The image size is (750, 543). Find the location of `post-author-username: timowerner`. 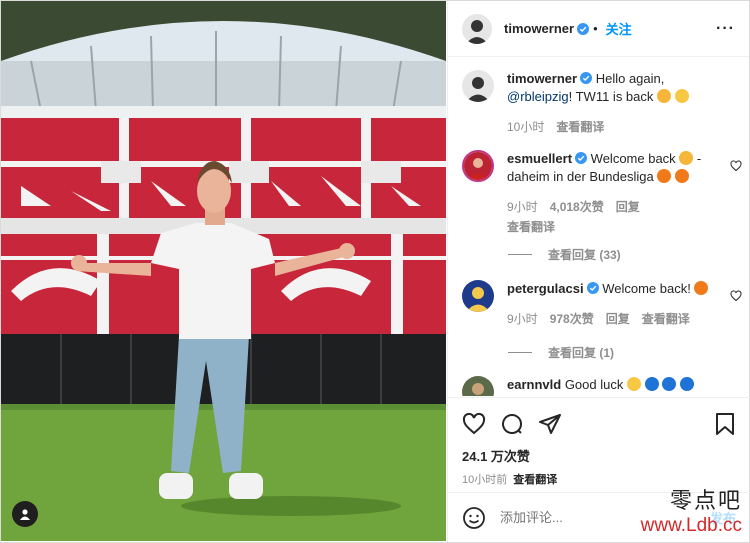

post-author-username: timowerner is located at coordinates (539, 28).